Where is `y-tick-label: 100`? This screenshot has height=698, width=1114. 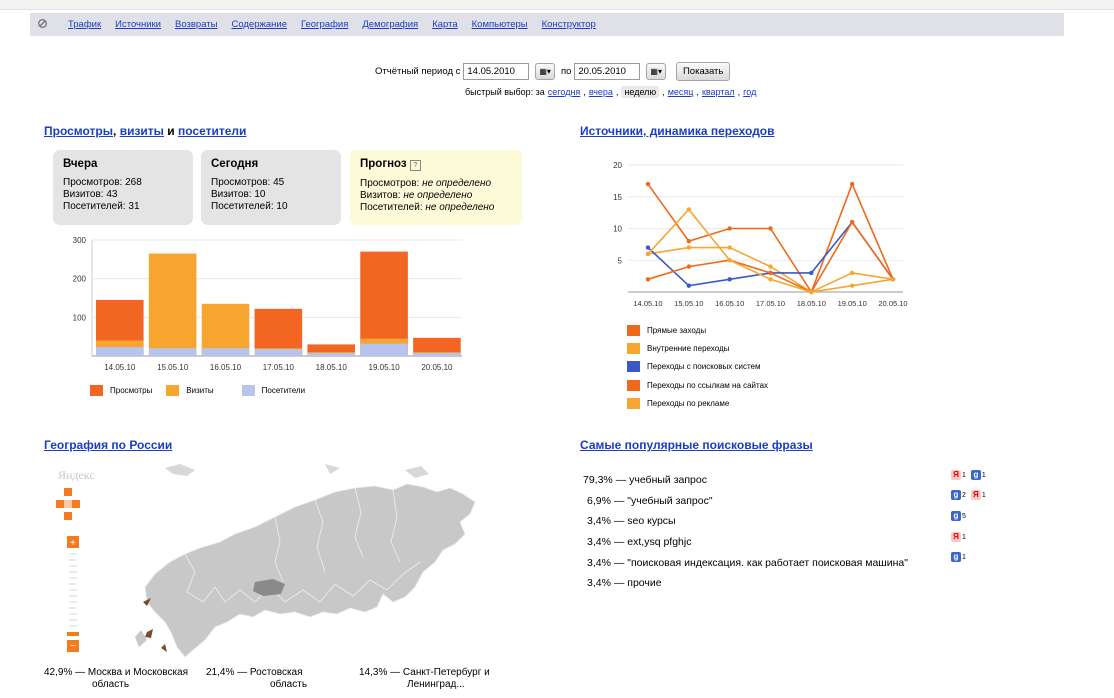
y-tick-label: 100 is located at coordinates (80, 317).